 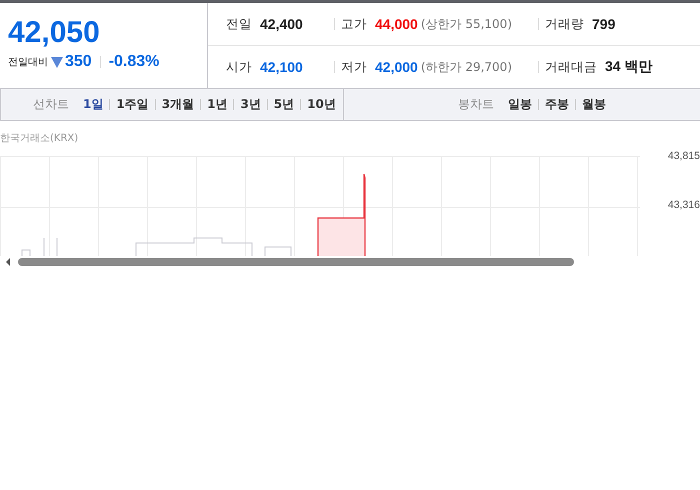 What do you see at coordinates (476, 104) in the screenshot?
I see `candle-chart-label: 봉차트` at bounding box center [476, 104].